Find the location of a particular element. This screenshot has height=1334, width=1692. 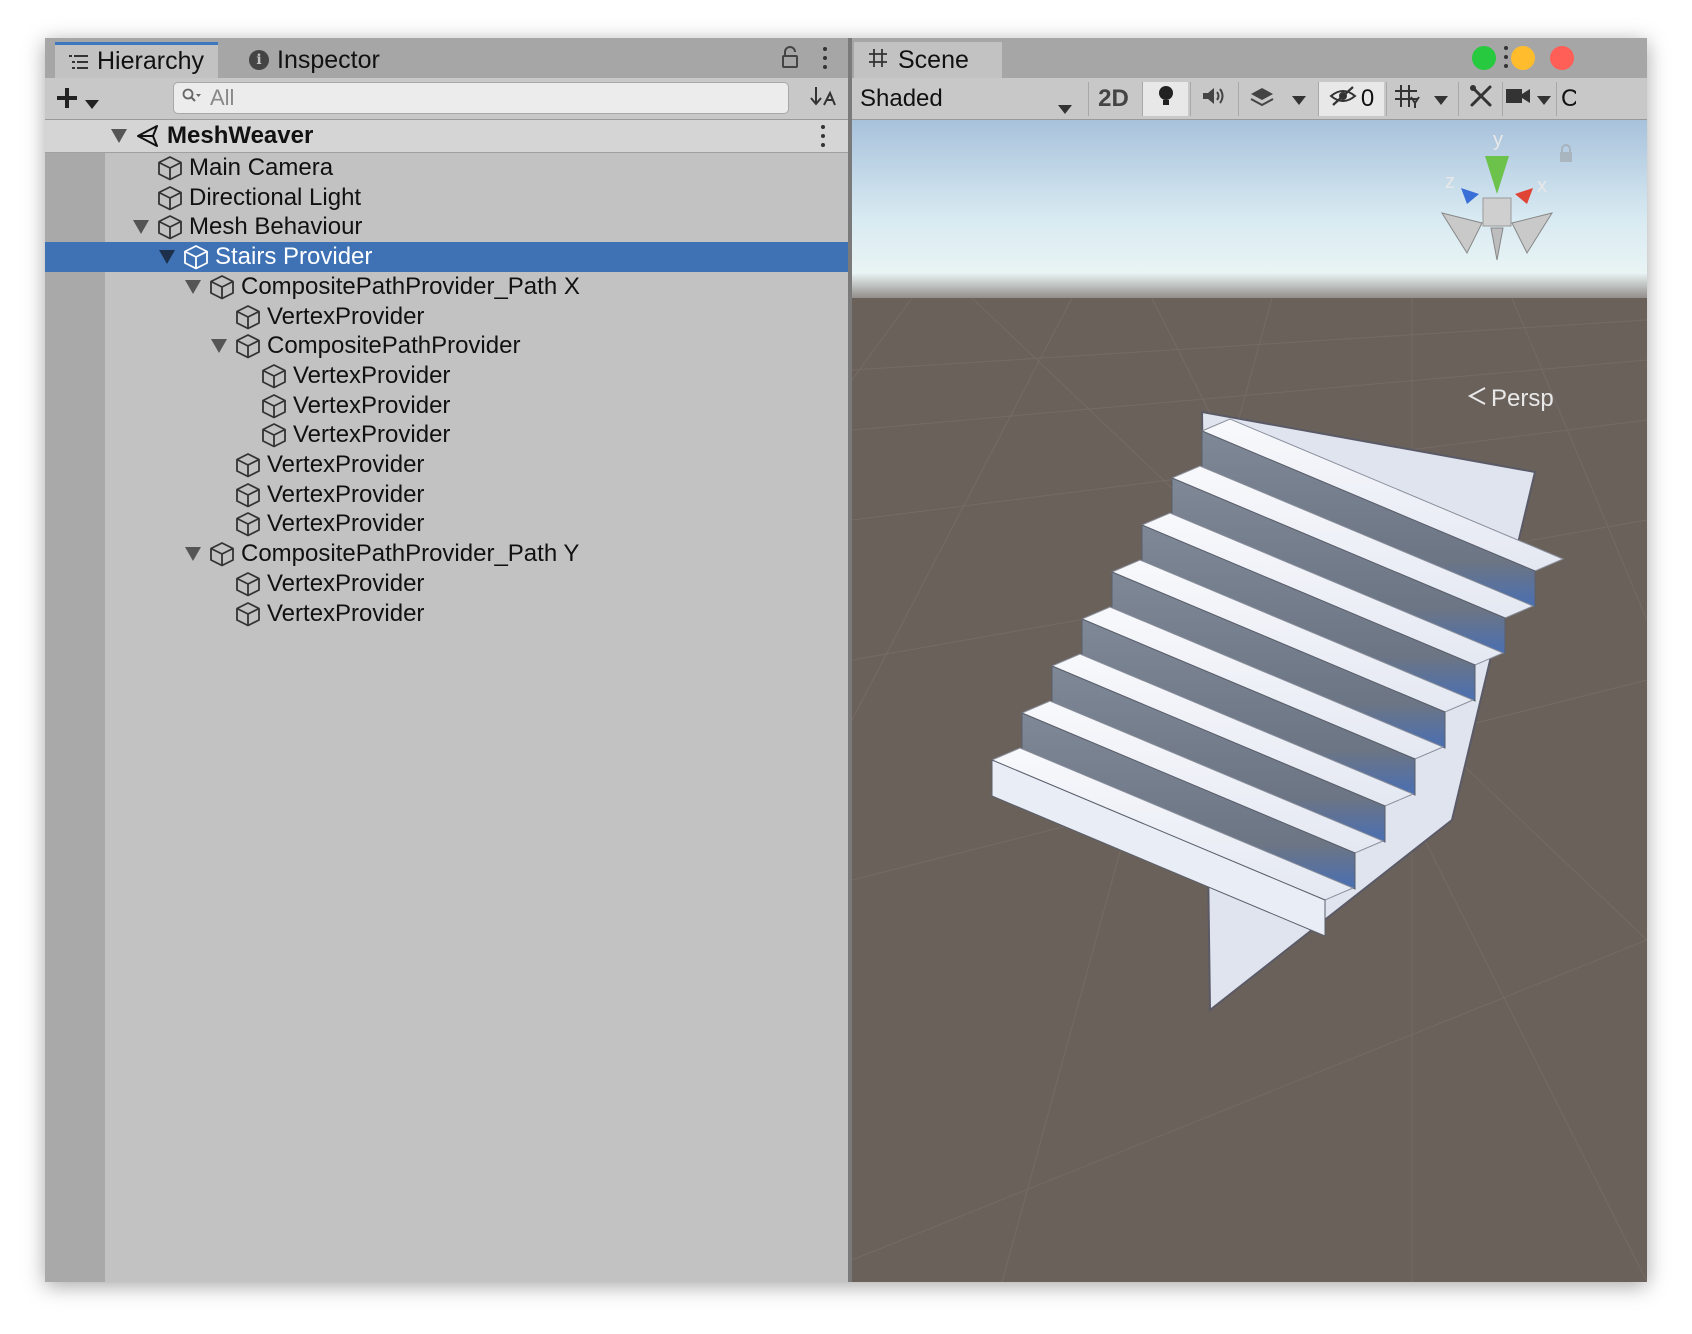

tab-inspector: i Inspector is located at coordinates (314, 60).